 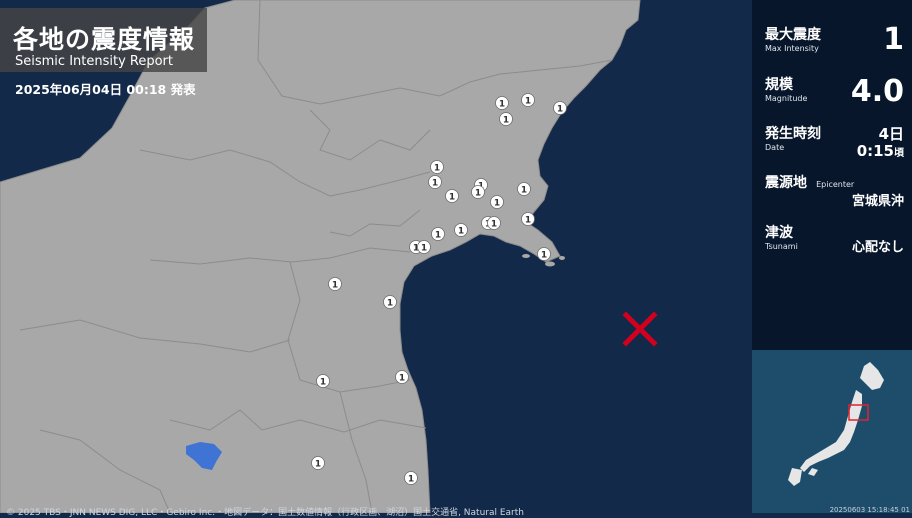 What do you see at coordinates (105, 89) in the screenshot?
I see `announcement-time: 2025年06月04日 00:18 発表` at bounding box center [105, 89].